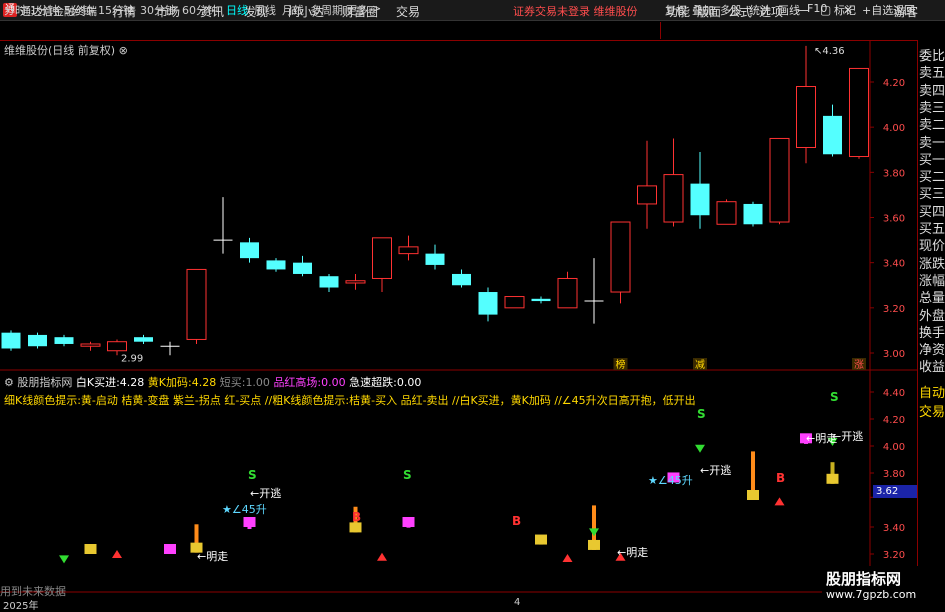 This screenshot has height=612, width=945. What do you see at coordinates (904, 10) in the screenshot?
I see `tool-back: 返回` at bounding box center [904, 10].